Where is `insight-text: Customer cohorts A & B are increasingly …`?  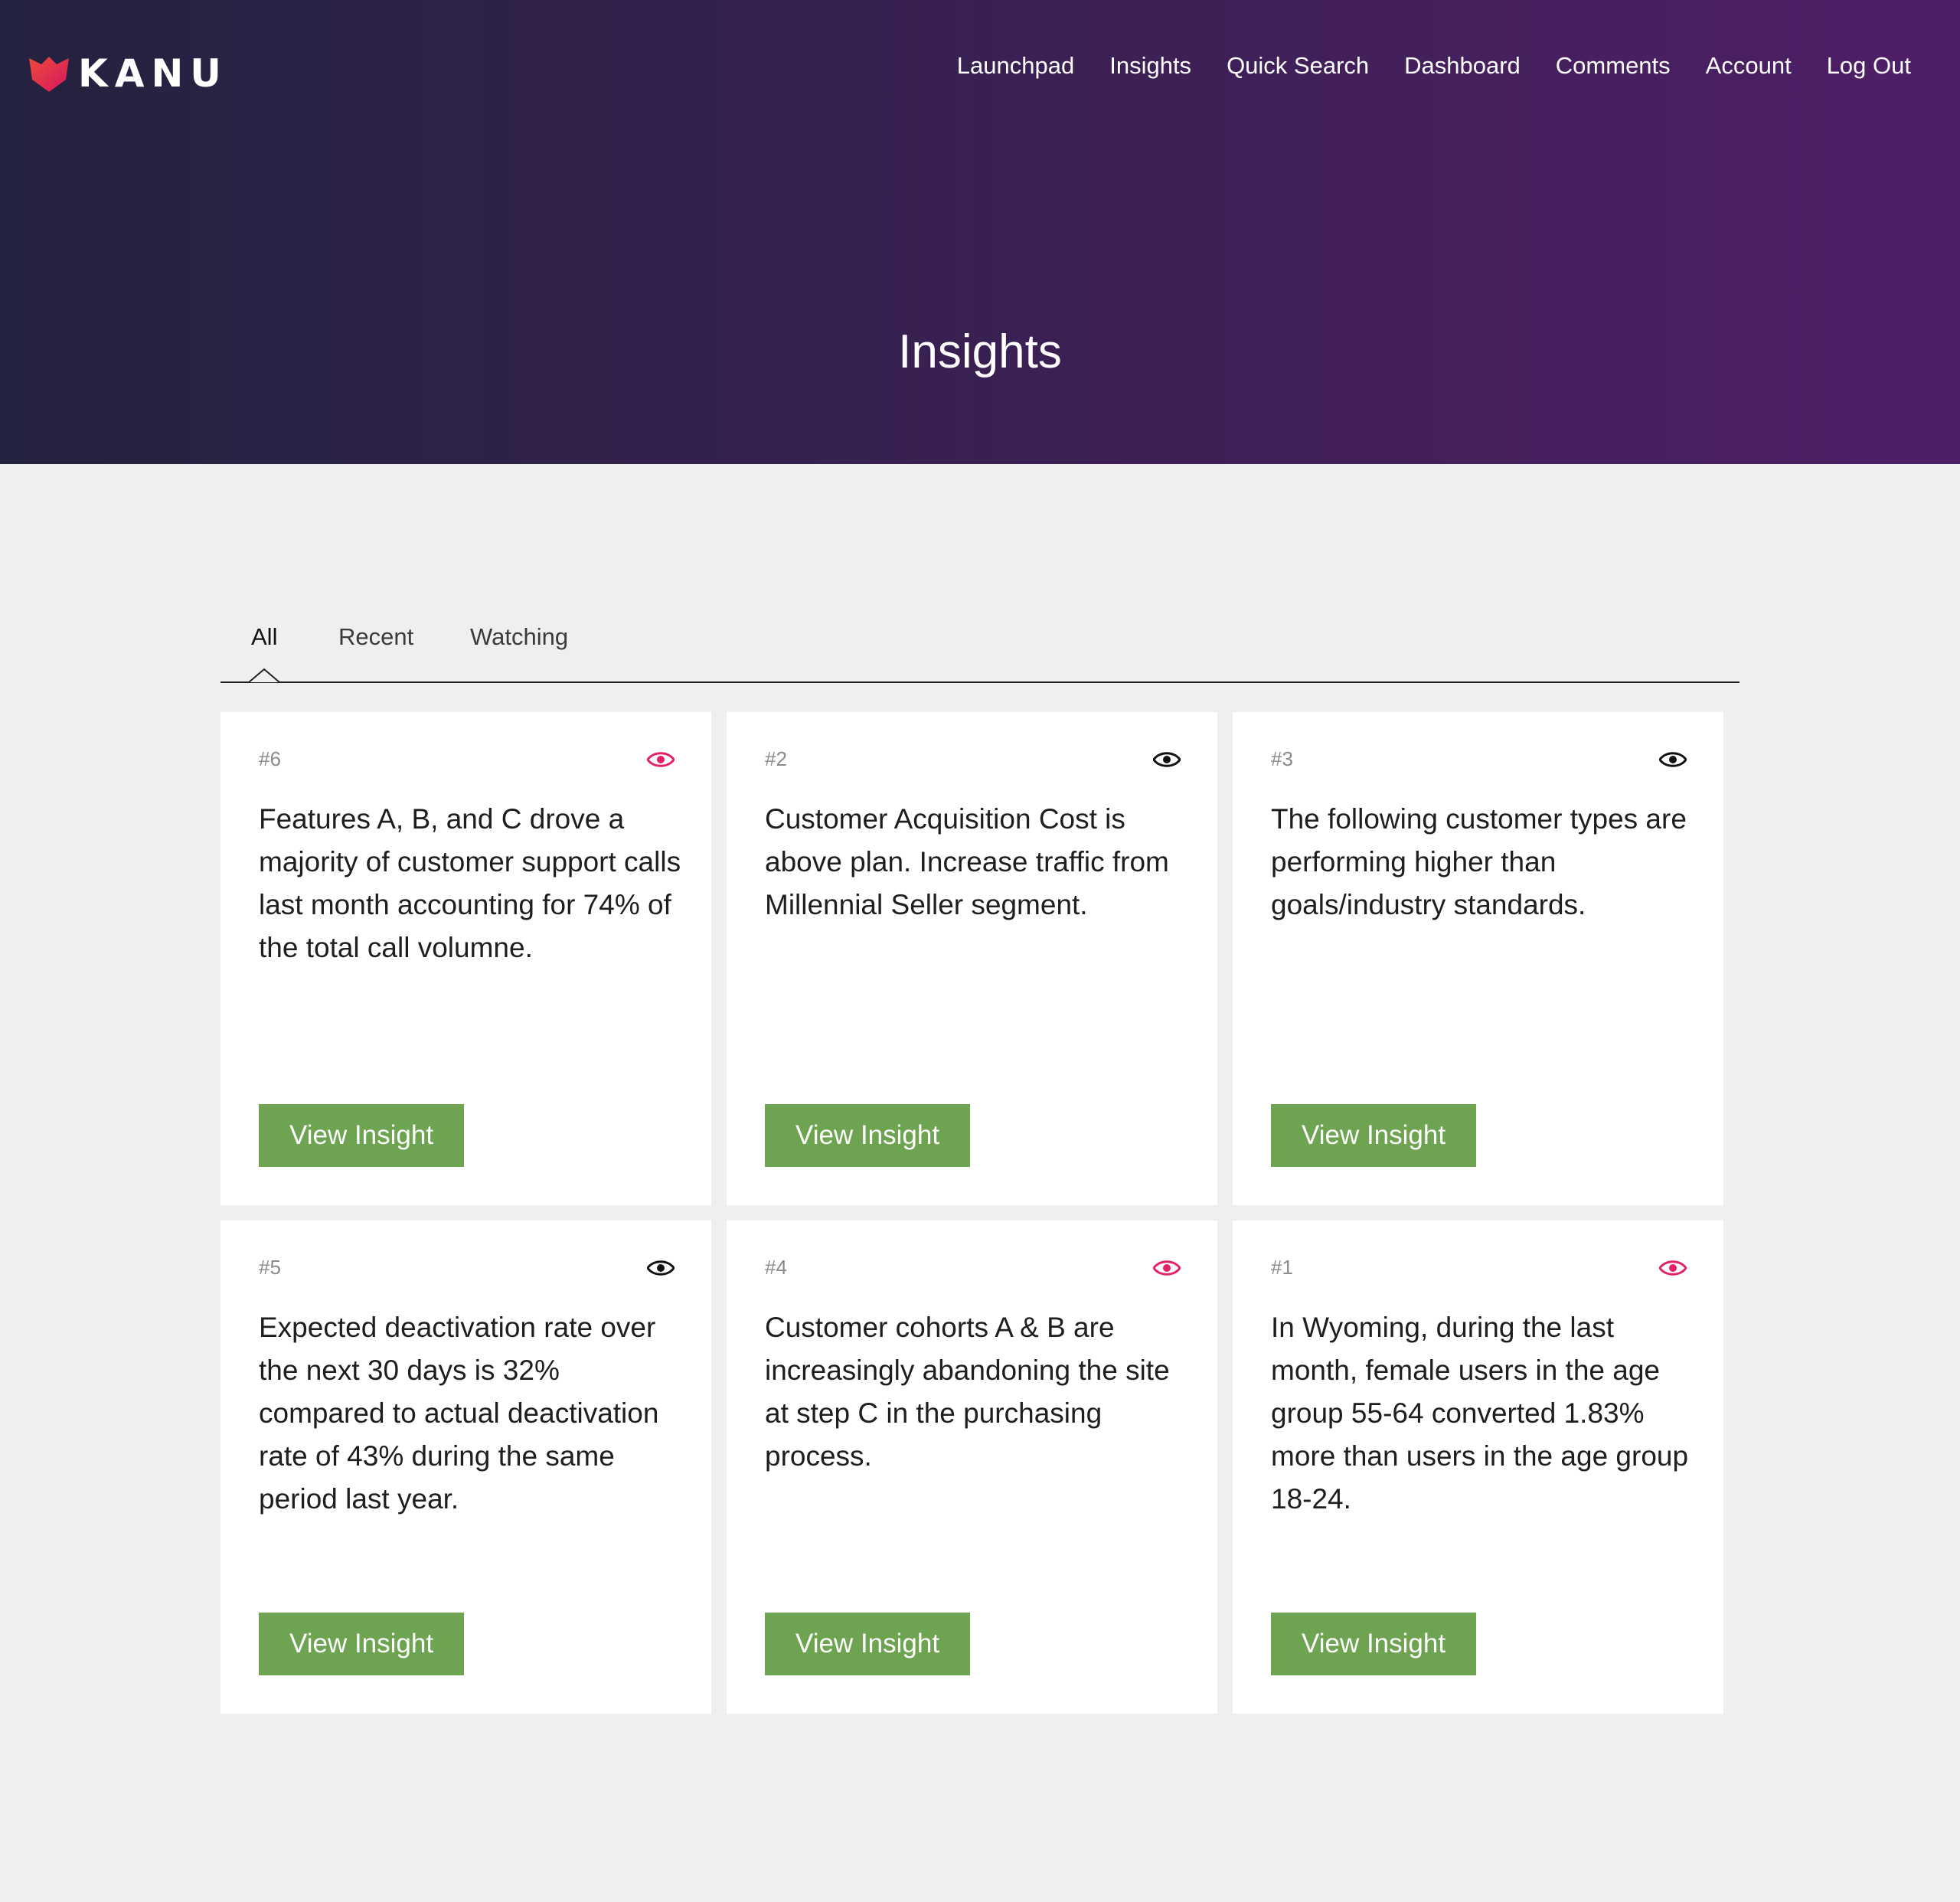 insight-text: Customer cohorts A & B are increasingly … is located at coordinates (967, 1392).